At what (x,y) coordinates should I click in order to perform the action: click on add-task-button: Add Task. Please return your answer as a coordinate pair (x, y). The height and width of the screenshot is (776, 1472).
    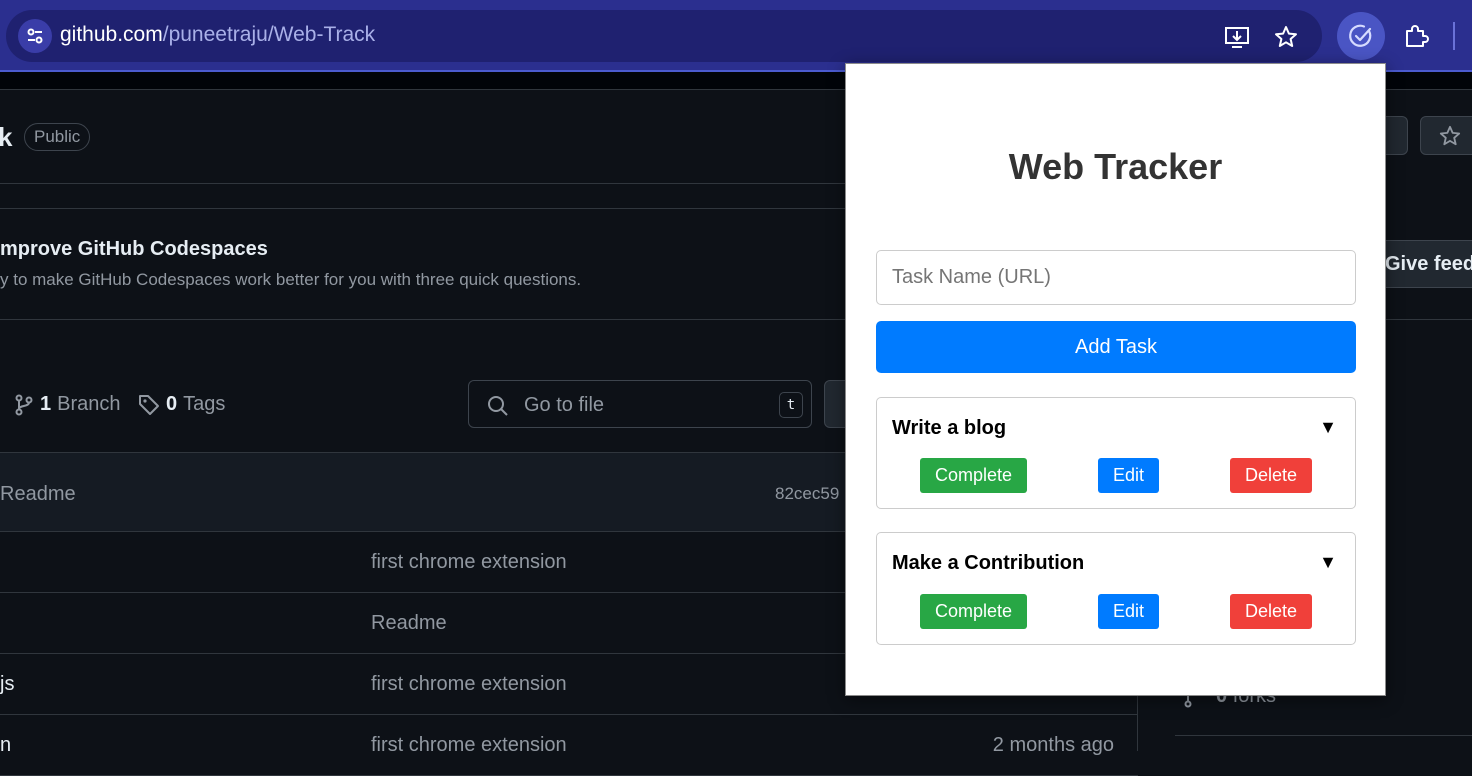
    Looking at the image, I should click on (1116, 347).